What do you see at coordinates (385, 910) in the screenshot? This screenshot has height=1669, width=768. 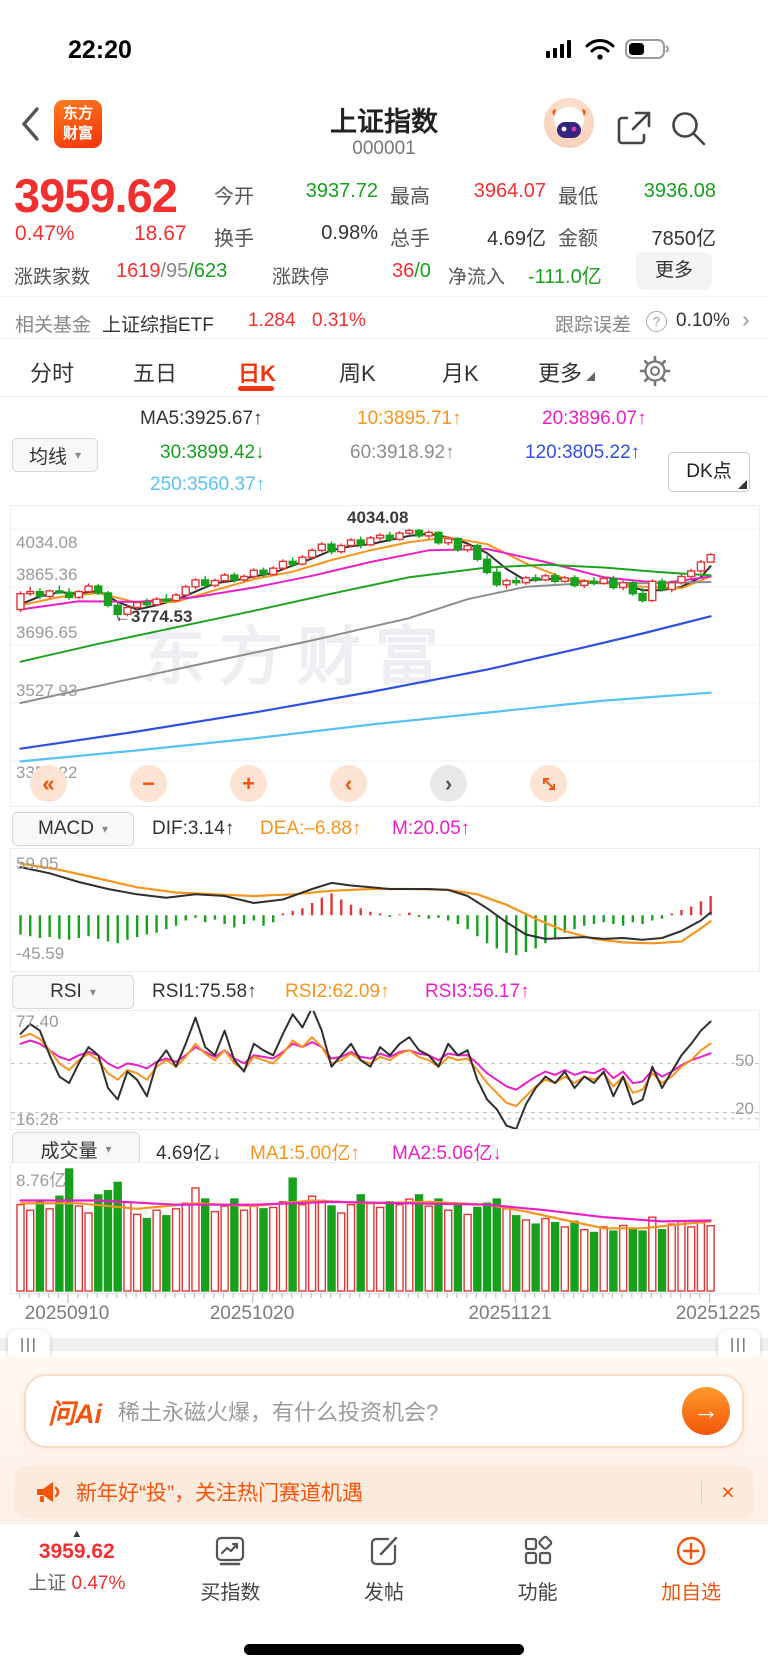 I see `macd-chart` at bounding box center [385, 910].